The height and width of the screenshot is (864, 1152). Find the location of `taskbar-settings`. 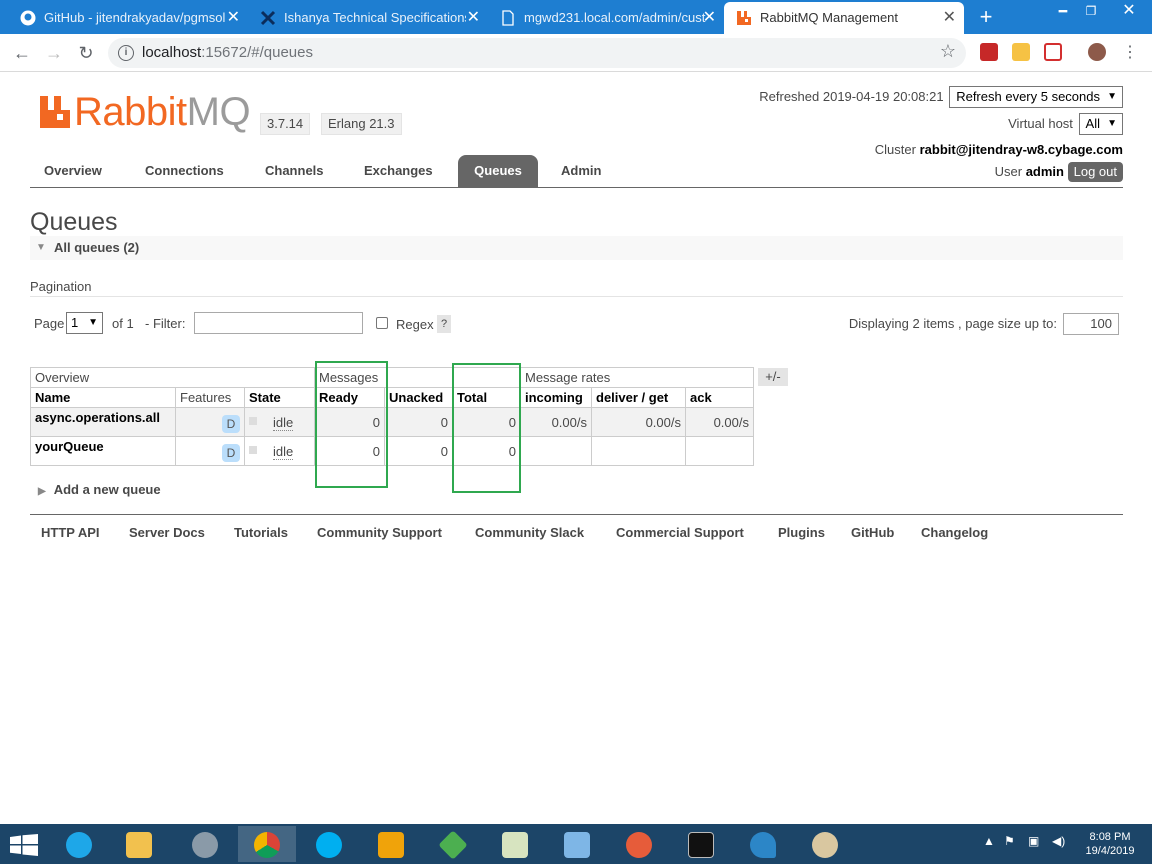

taskbar-settings is located at coordinates (205, 844).